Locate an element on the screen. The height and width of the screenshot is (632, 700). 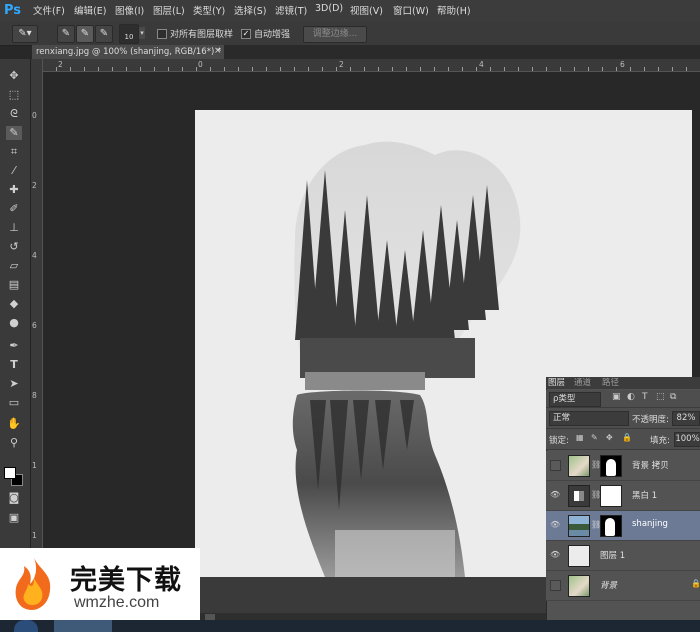
lasso-tool-icon: ᘓ is located at coordinates (14, 114).